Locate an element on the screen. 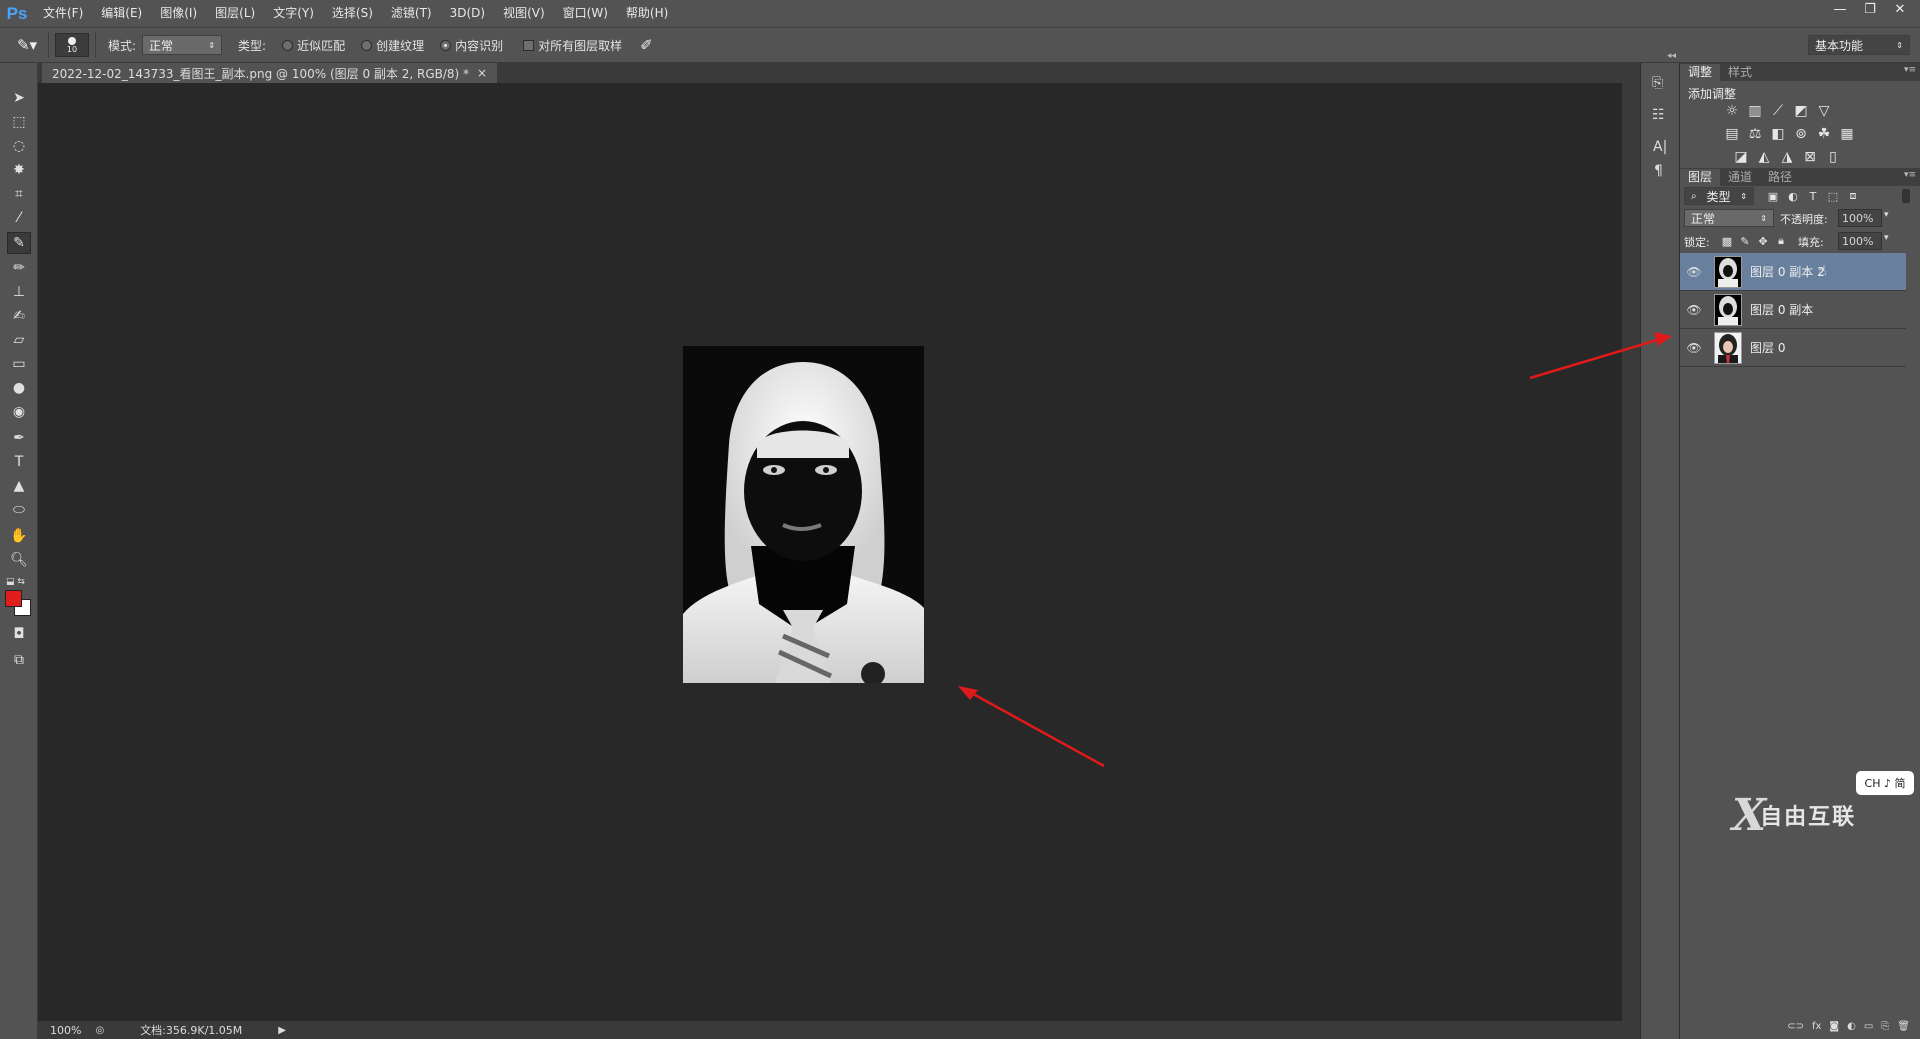 Image resolution: width=1920 pixels, height=1039 pixels. black-white-icon: ◧ is located at coordinates (1778, 134).